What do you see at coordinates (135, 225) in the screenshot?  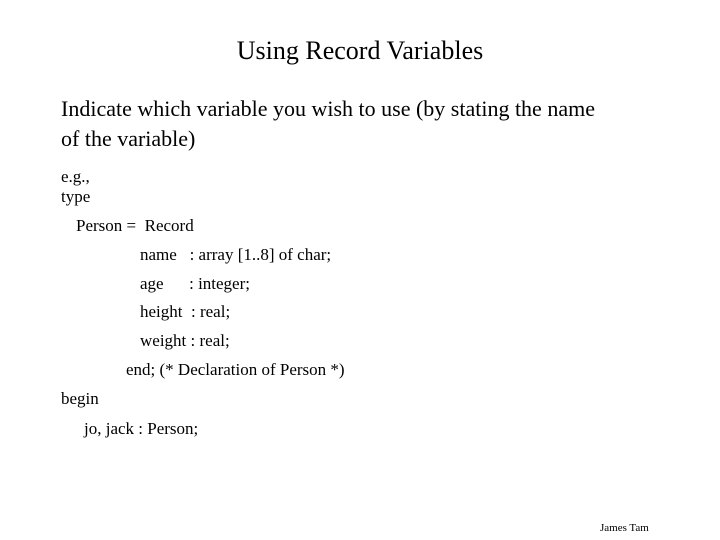 I see `code-record-declaration: Person = Record` at bounding box center [135, 225].